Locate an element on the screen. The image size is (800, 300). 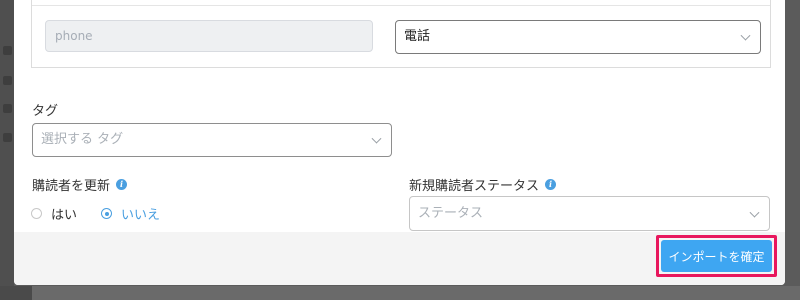
tags-select: 選択する タグ is located at coordinates (212, 140).